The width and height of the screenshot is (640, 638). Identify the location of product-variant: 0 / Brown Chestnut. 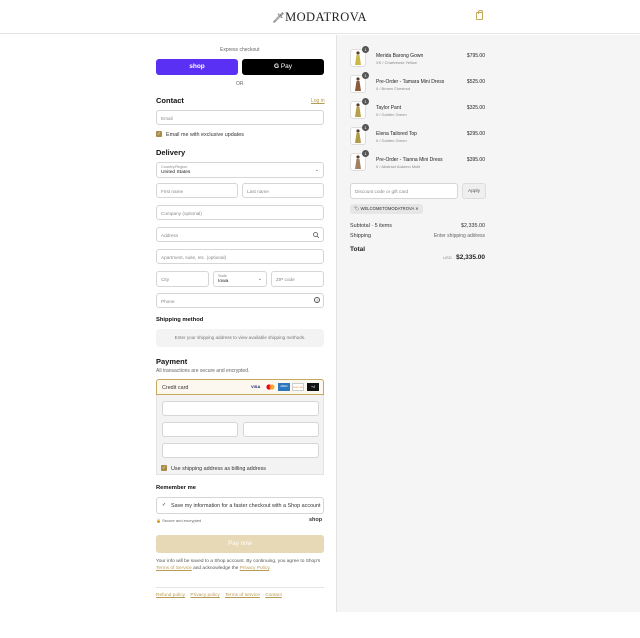
(393, 88).